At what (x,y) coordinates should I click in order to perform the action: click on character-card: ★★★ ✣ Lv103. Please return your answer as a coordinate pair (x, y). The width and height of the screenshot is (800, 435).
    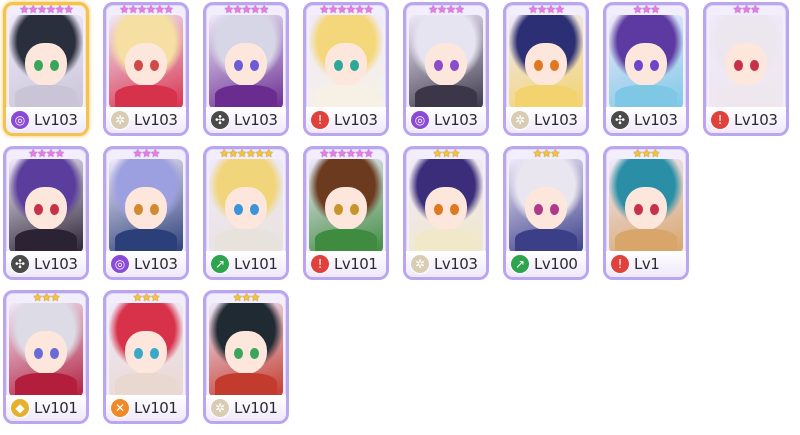
    Looking at the image, I should click on (646, 69).